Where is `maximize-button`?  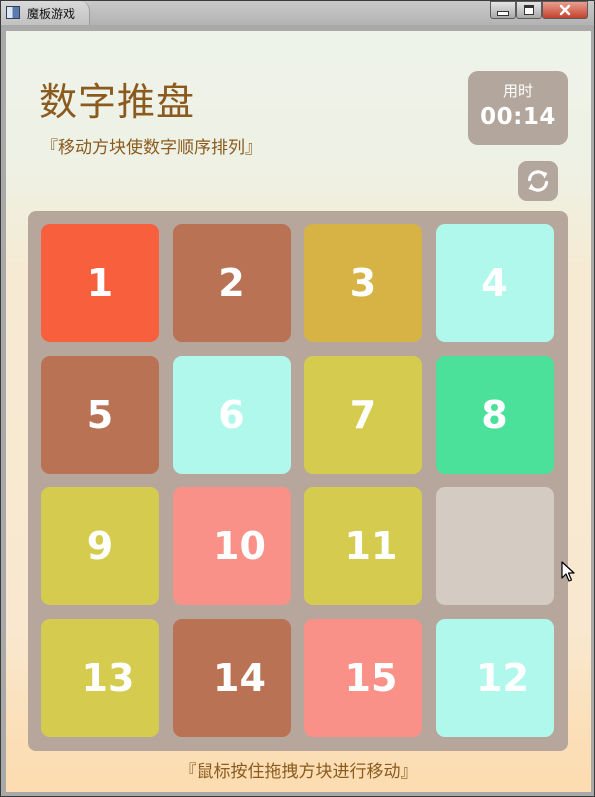
maximize-button is located at coordinates (529, 10).